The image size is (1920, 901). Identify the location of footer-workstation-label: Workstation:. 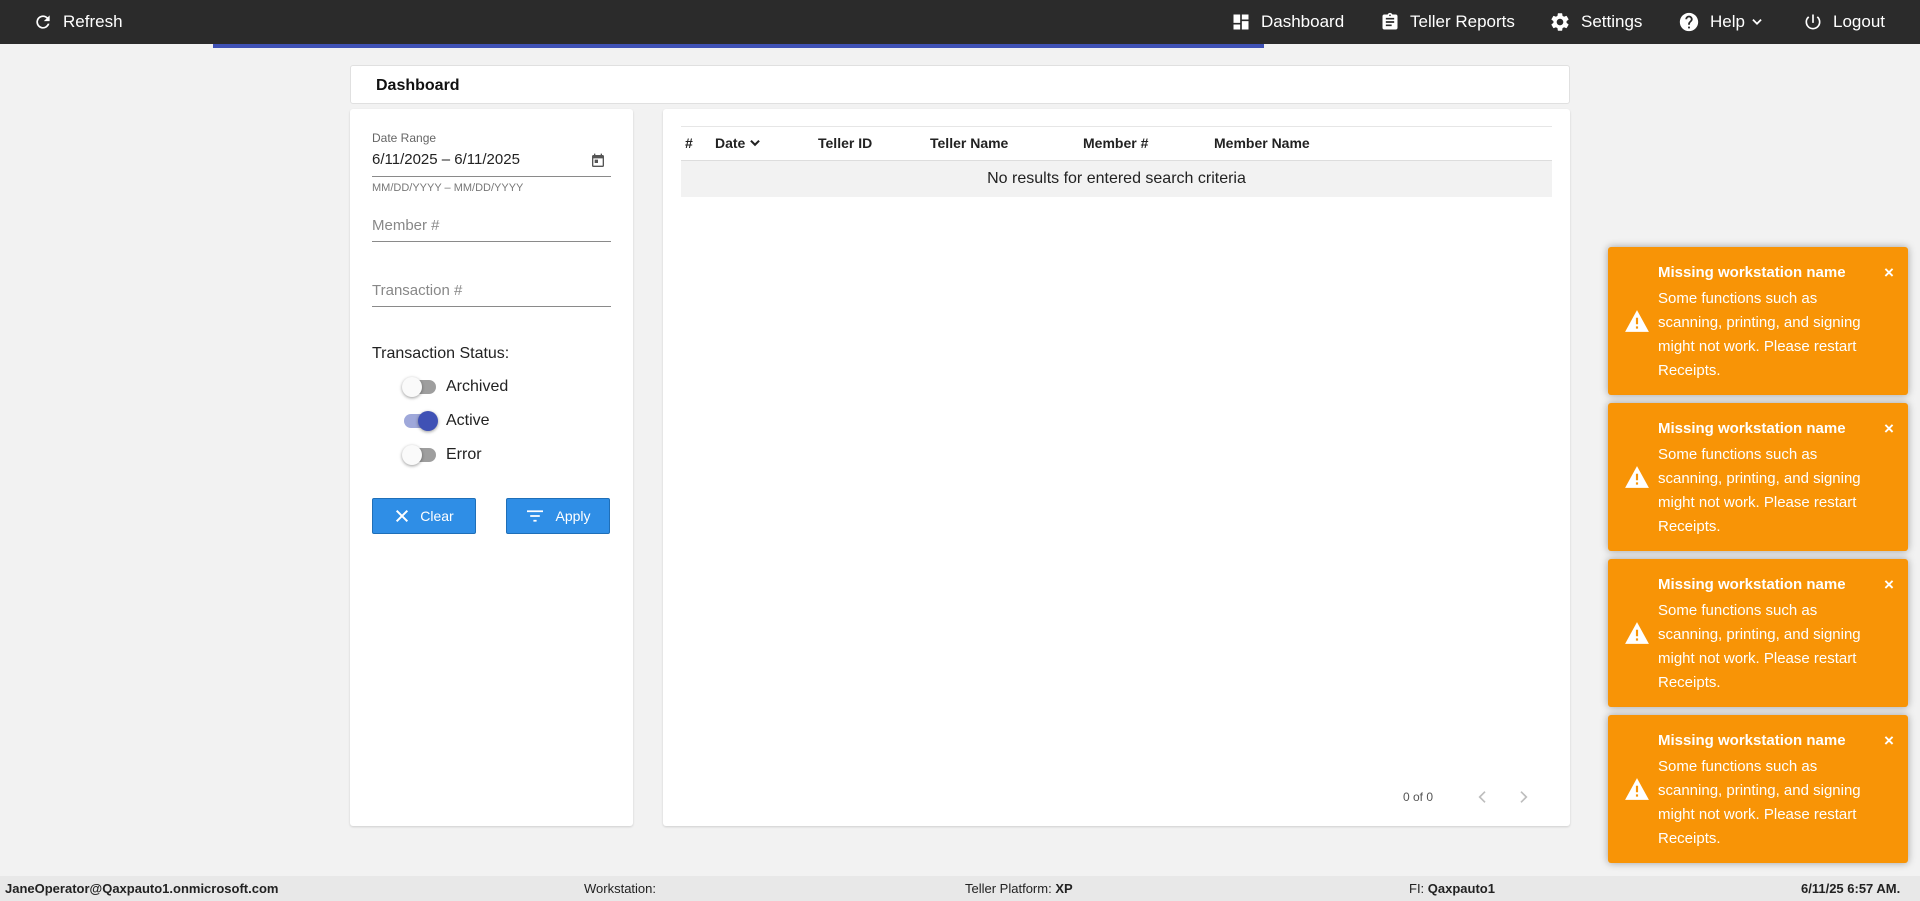
(620, 888).